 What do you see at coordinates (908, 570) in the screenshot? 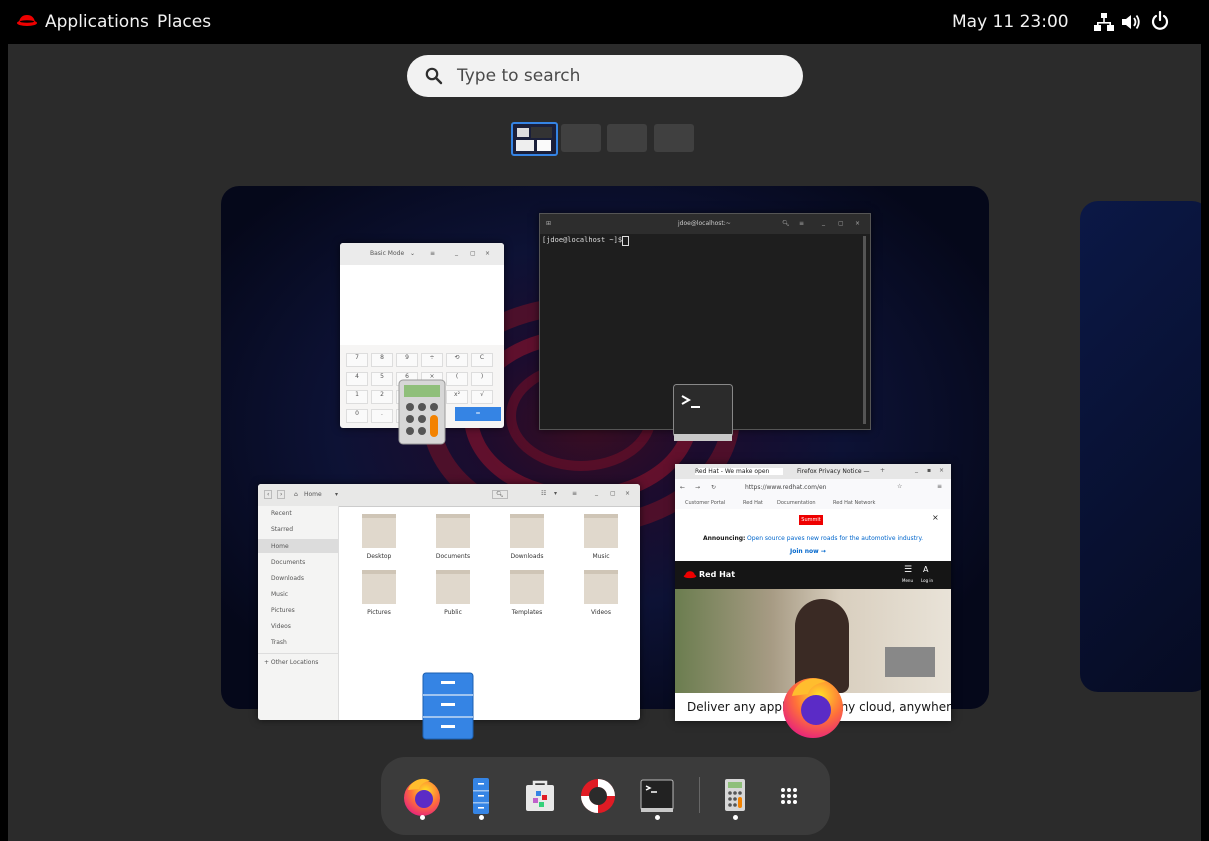
I see `site-menu-icon: ☰` at bounding box center [908, 570].